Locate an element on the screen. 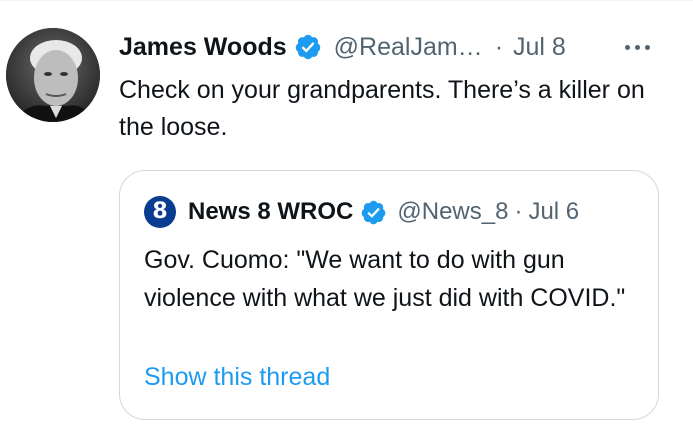 The height and width of the screenshot is (426, 693). tweet-header: James Woods @RealJam… · Jul 8 is located at coordinates (391, 47).